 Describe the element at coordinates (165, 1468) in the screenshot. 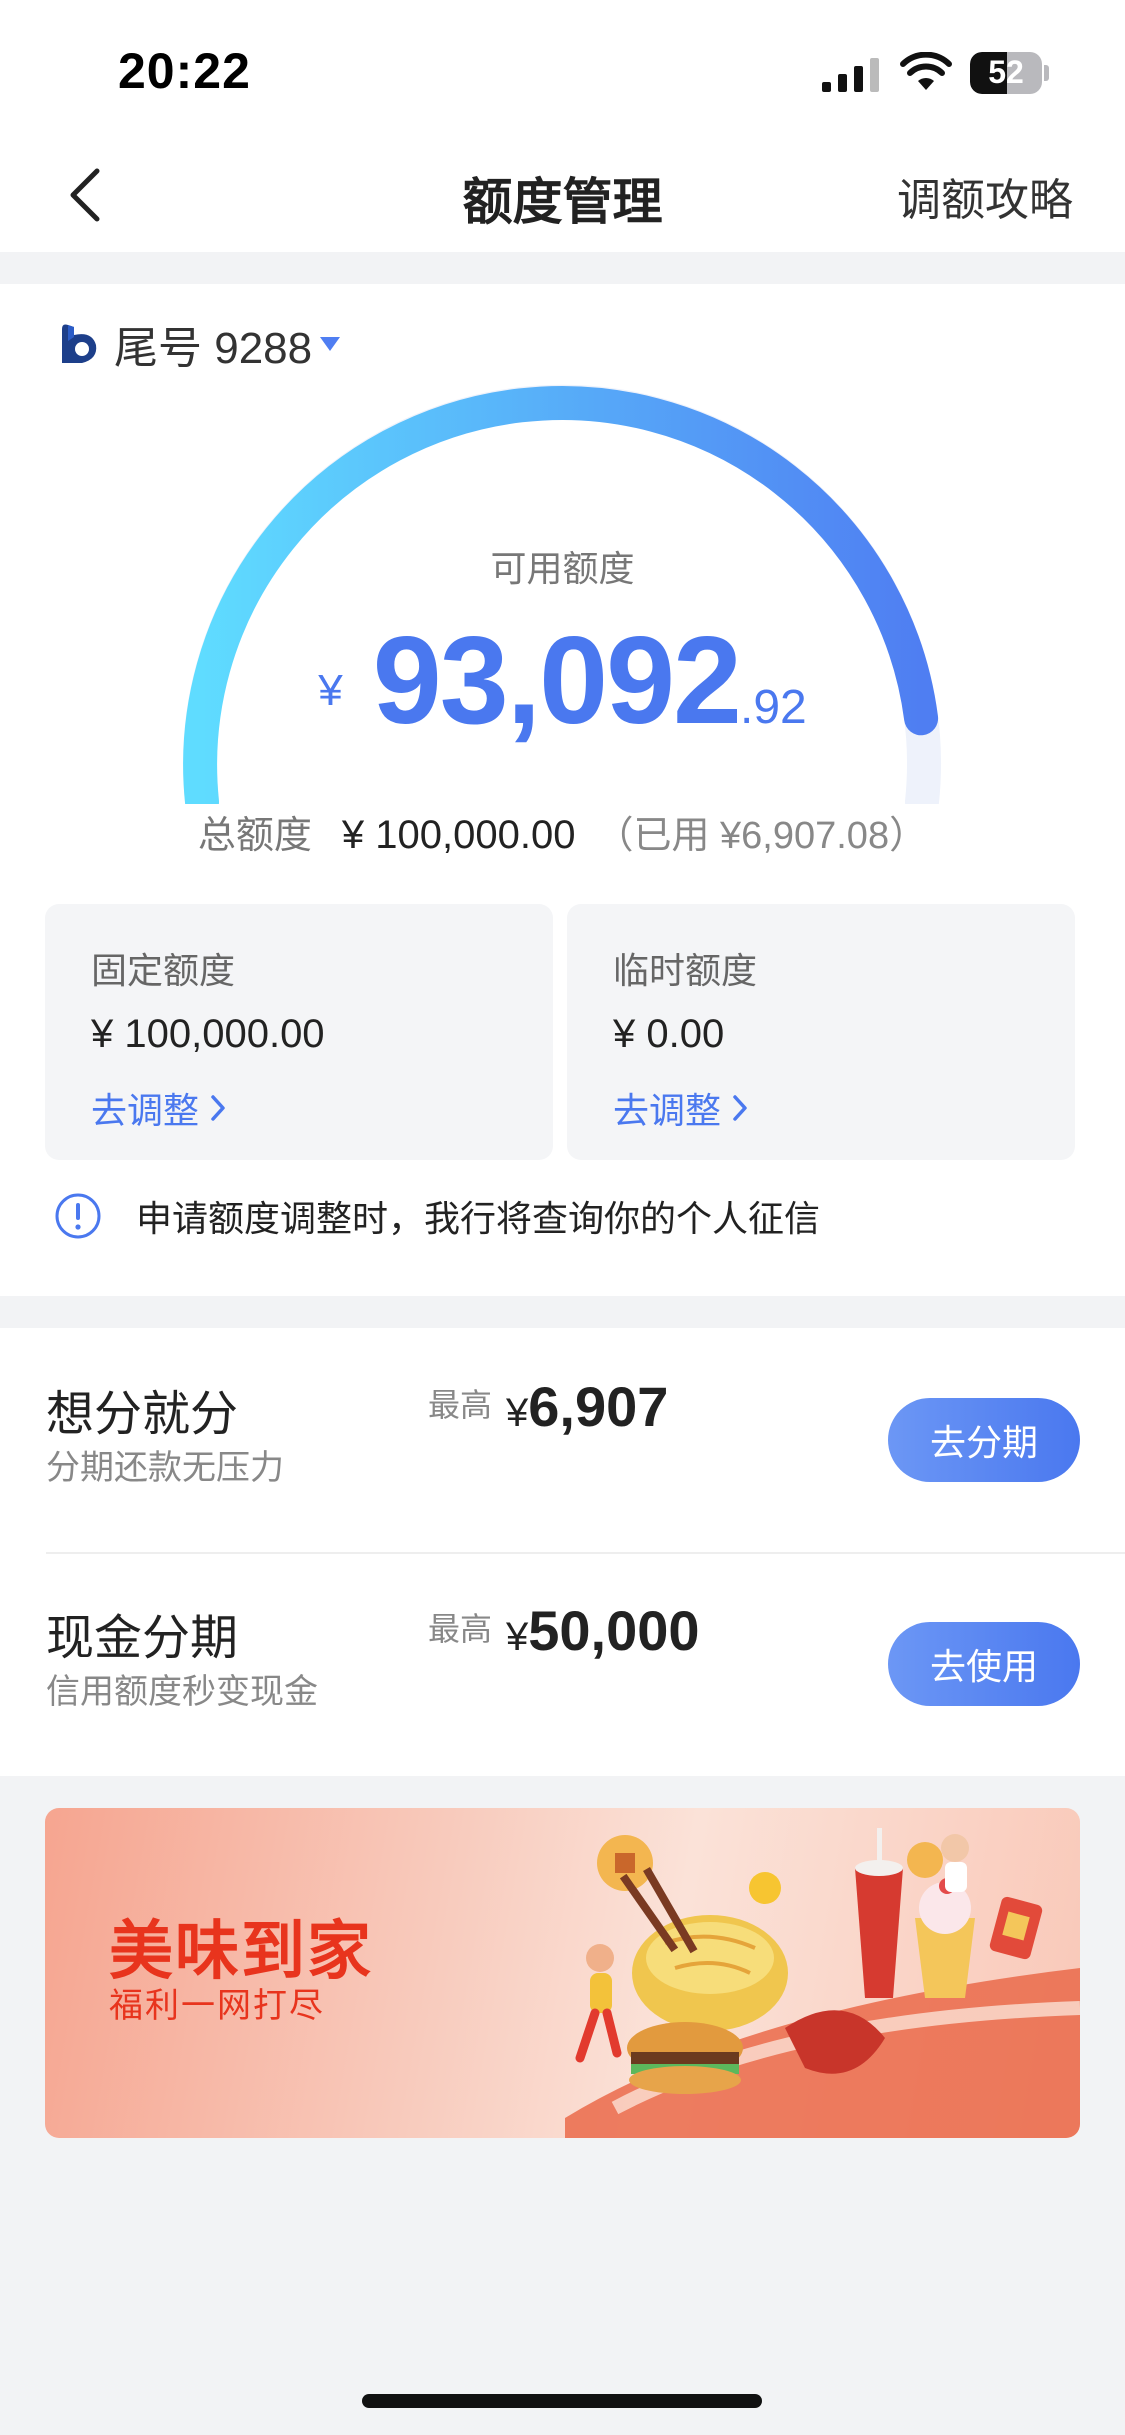

I see `installment-subtitle: 分期还款无压力` at that location.